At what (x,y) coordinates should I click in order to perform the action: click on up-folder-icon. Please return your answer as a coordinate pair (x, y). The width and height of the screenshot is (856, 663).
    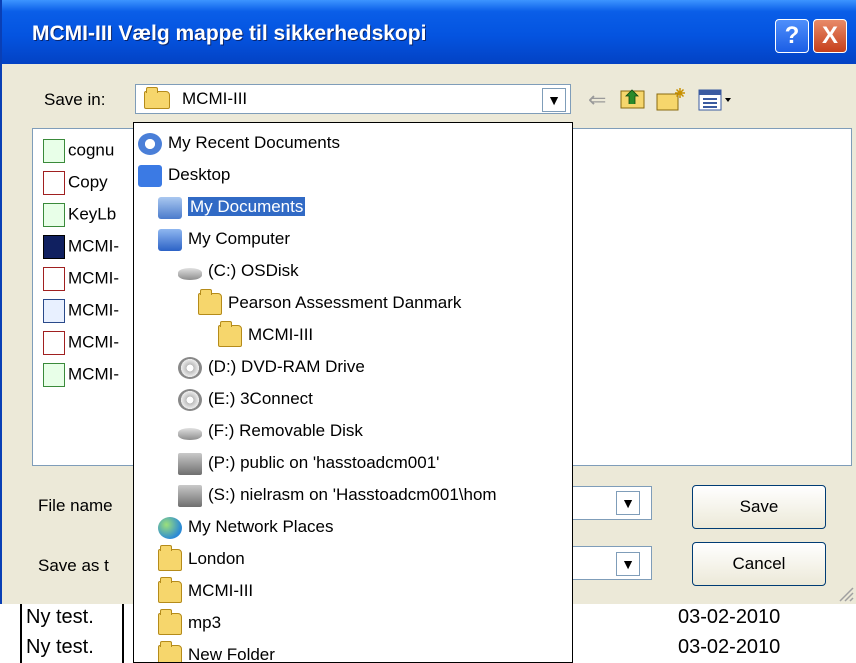
    Looking at the image, I should click on (633, 98).